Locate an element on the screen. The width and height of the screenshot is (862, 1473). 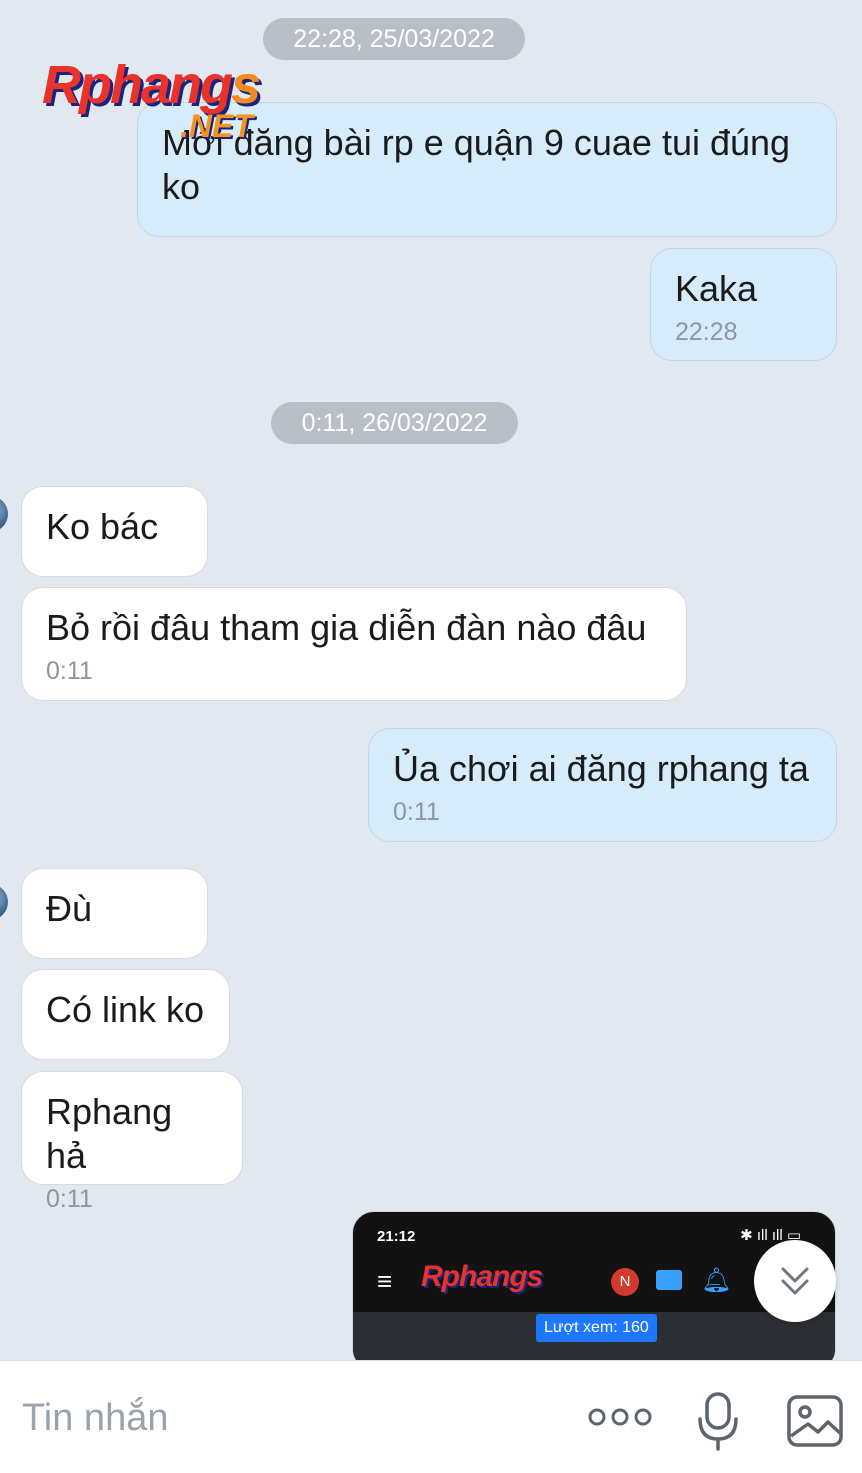
message-text: Bỏ rồi đâu tham gia diễn đàn nào đâu is located at coordinates (346, 627).